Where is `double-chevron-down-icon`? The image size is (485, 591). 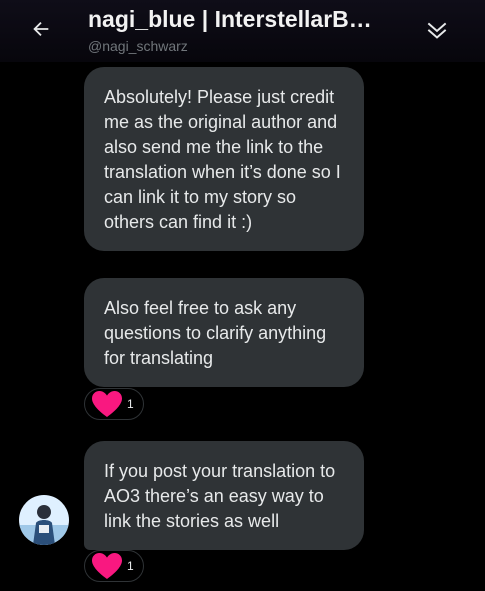
double-chevron-down-icon is located at coordinates (437, 30).